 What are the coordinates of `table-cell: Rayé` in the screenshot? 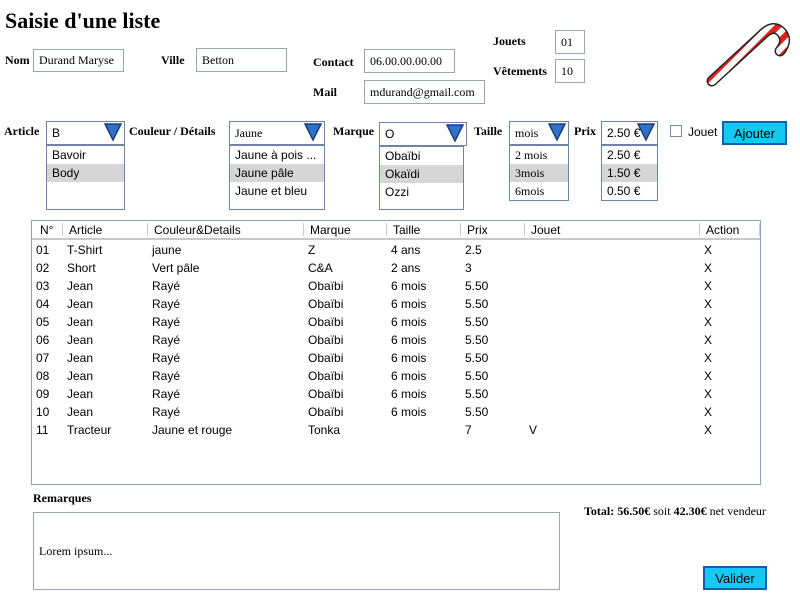 It's located at (166, 286).